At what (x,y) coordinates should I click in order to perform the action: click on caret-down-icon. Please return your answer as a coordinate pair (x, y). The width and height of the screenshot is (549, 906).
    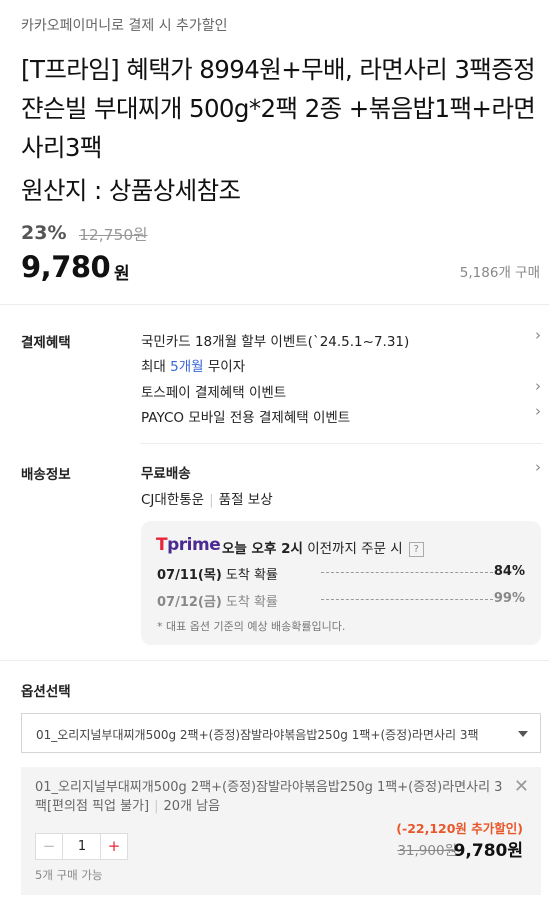
    Looking at the image, I should click on (523, 734).